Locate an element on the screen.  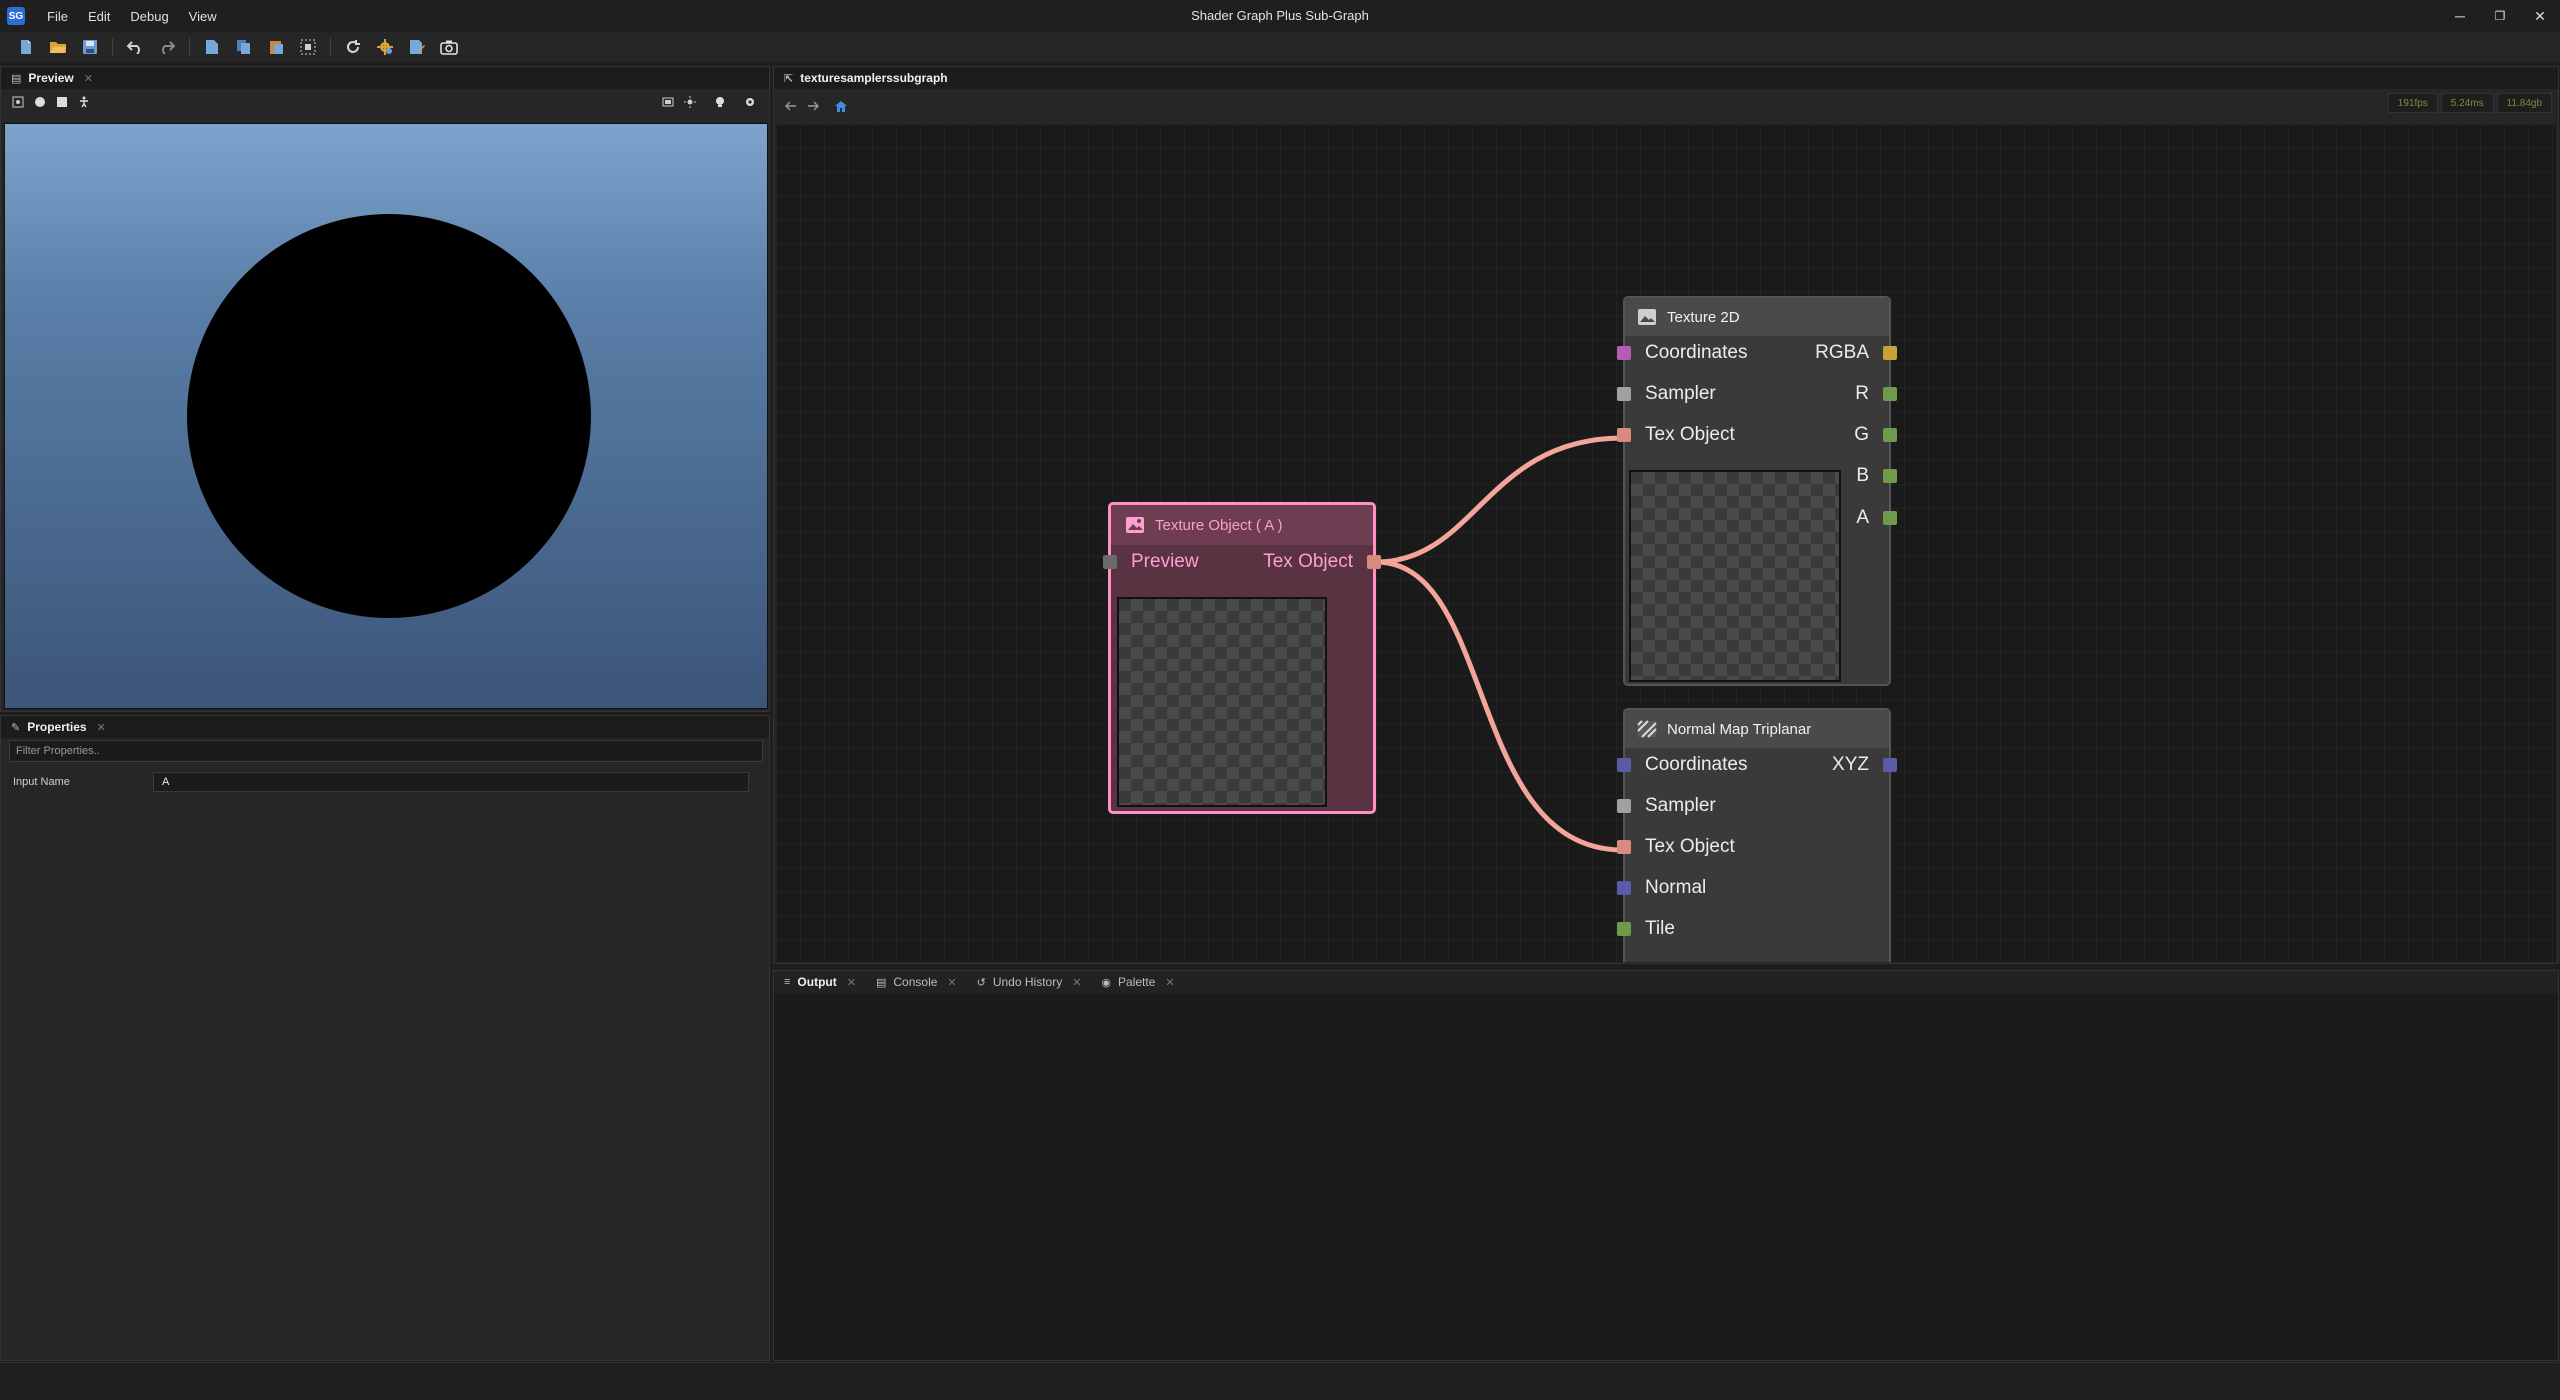
menu-edit: Edit is located at coordinates (99, 16).